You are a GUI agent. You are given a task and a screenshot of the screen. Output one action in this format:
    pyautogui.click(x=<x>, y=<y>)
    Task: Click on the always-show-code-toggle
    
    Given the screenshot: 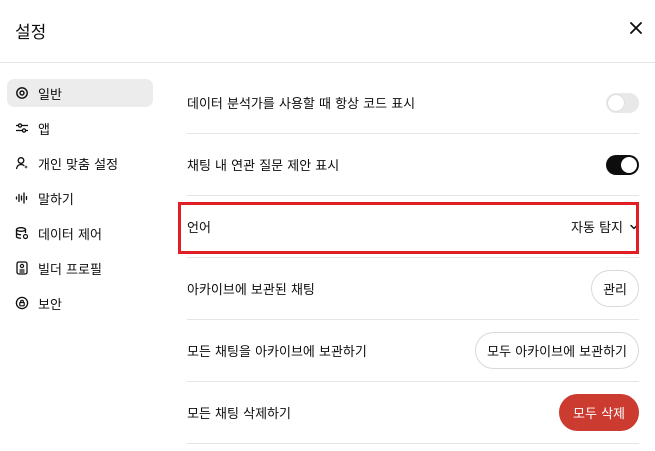 What is the action you would take?
    pyautogui.click(x=622, y=102)
    